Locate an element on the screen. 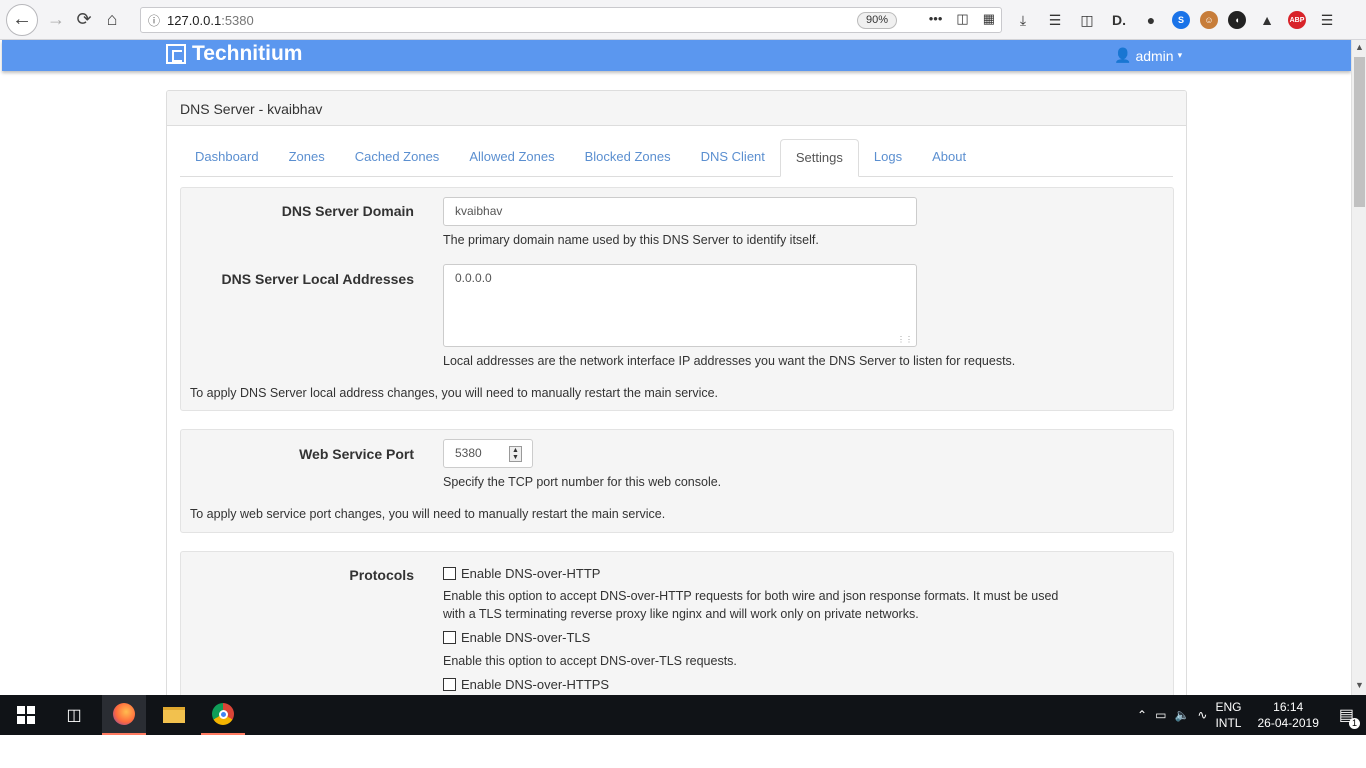  windows-logo-icon is located at coordinates (26, 715).